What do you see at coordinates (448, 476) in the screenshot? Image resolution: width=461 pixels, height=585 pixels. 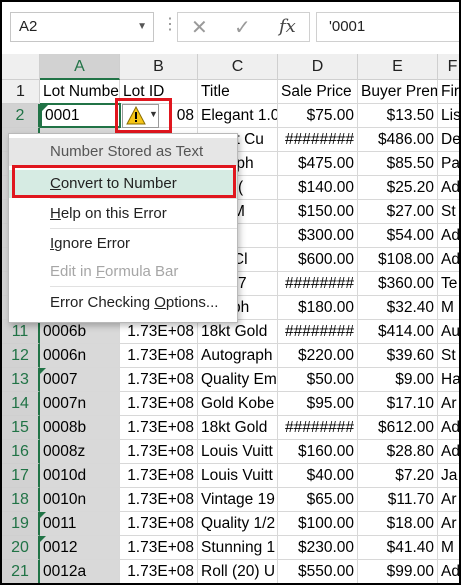 I see `data-cell: Ja` at bounding box center [448, 476].